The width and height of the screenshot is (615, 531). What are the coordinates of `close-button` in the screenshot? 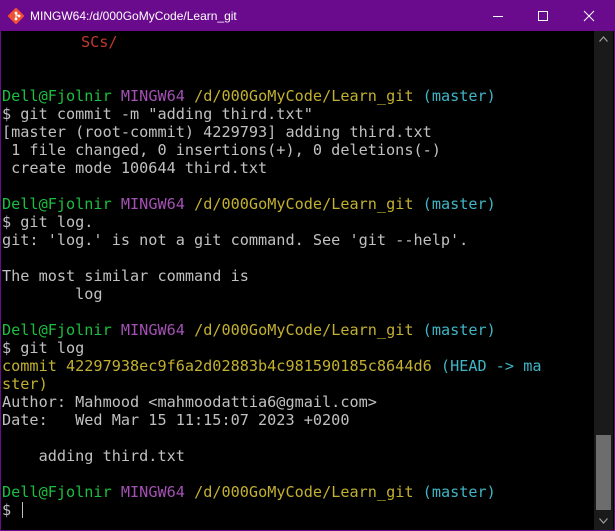 It's located at (589, 15).